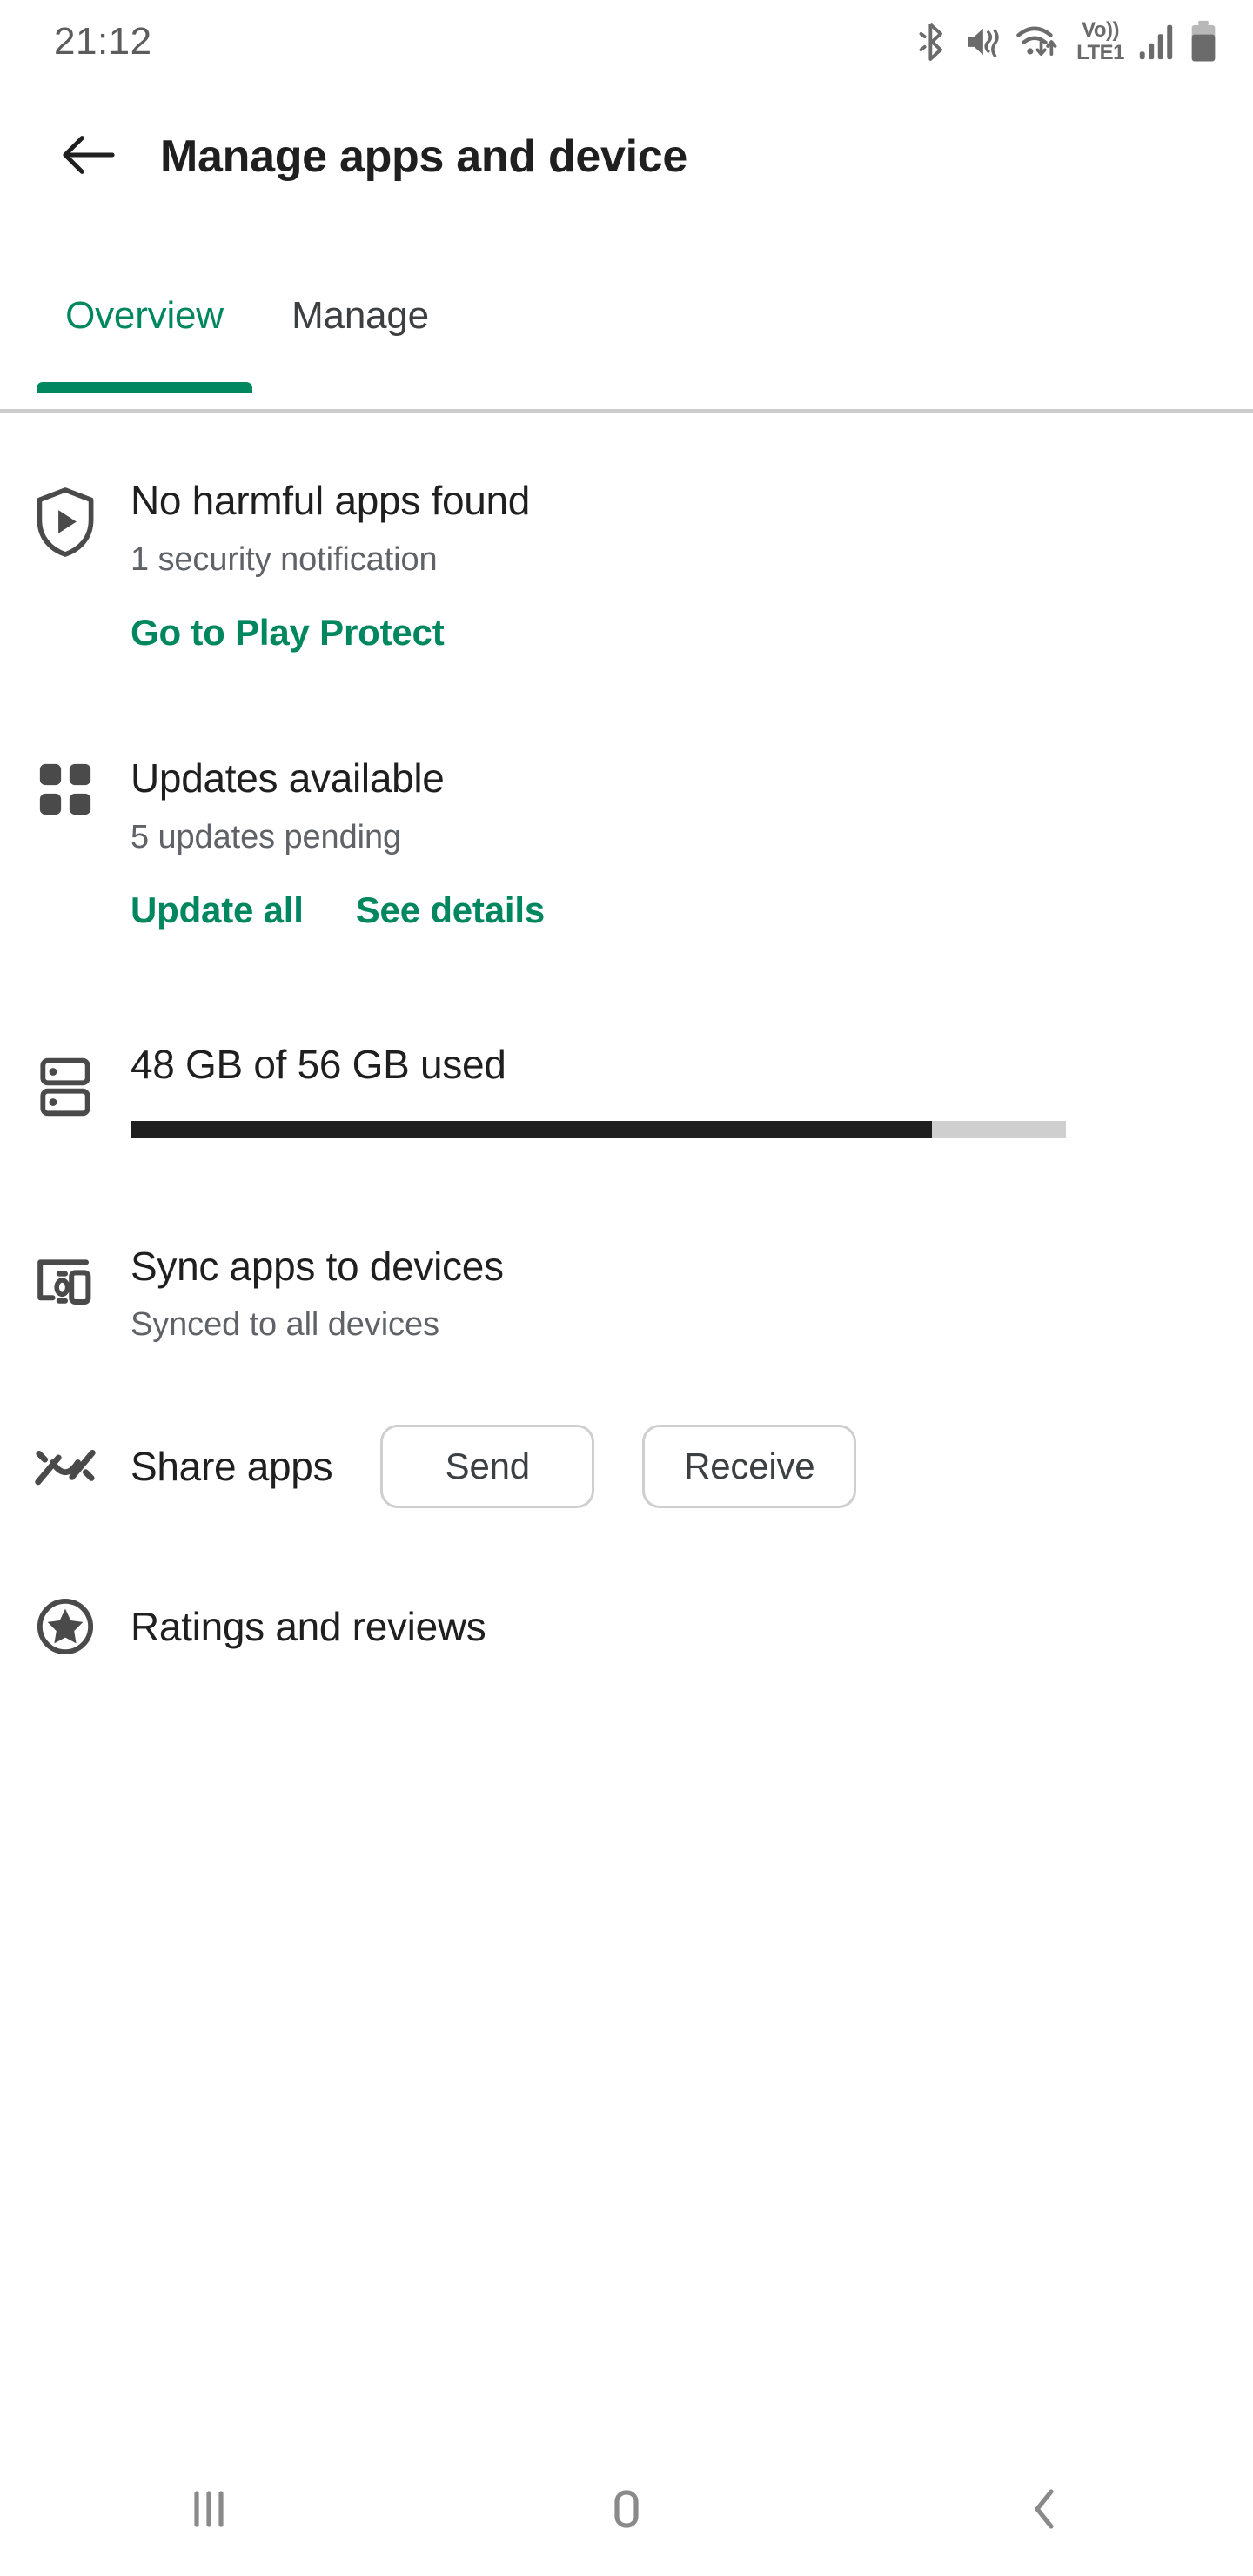 This screenshot has width=1253, height=2576. I want to click on battery-icon, so click(1203, 42).